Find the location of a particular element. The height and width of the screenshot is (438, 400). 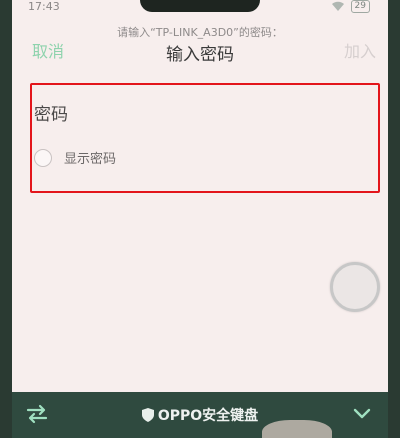

chevron-down-icon is located at coordinates (362, 414).